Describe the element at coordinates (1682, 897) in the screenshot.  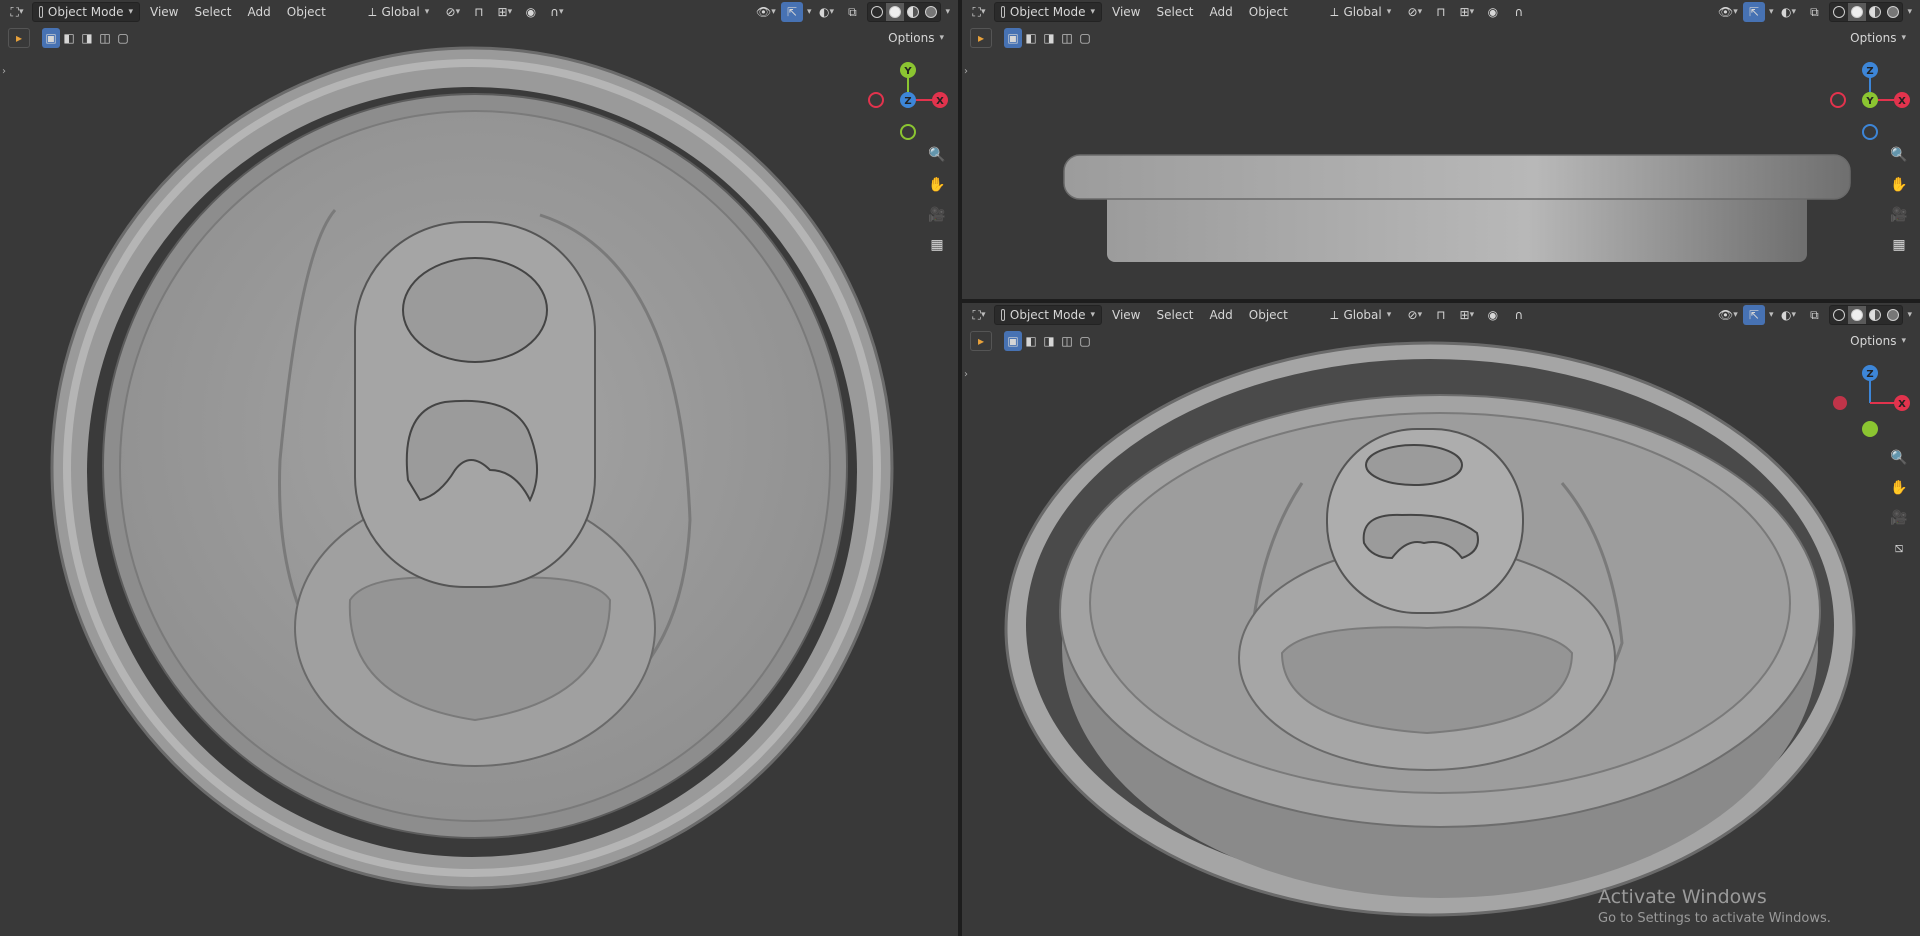
I see `watermark-title: Activate Windows` at that location.